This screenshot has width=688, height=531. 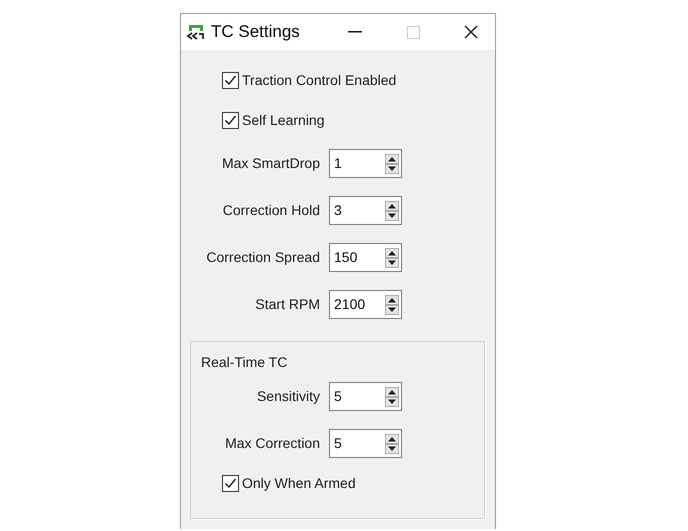 What do you see at coordinates (358, 80) in the screenshot?
I see `checkbox: Traction Control Enabled` at bounding box center [358, 80].